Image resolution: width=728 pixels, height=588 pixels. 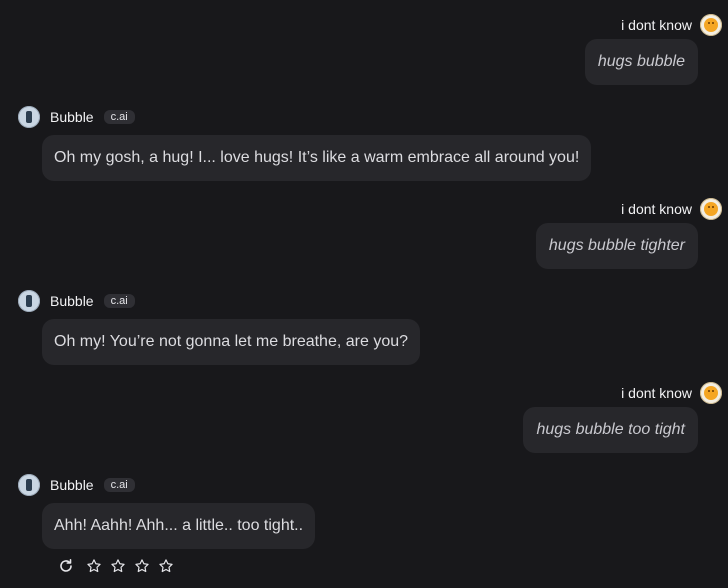 What do you see at coordinates (179, 526) in the screenshot?
I see `bot-message-bubble: Ahh! Aahh! Ahh... a little.. too tight..` at bounding box center [179, 526].